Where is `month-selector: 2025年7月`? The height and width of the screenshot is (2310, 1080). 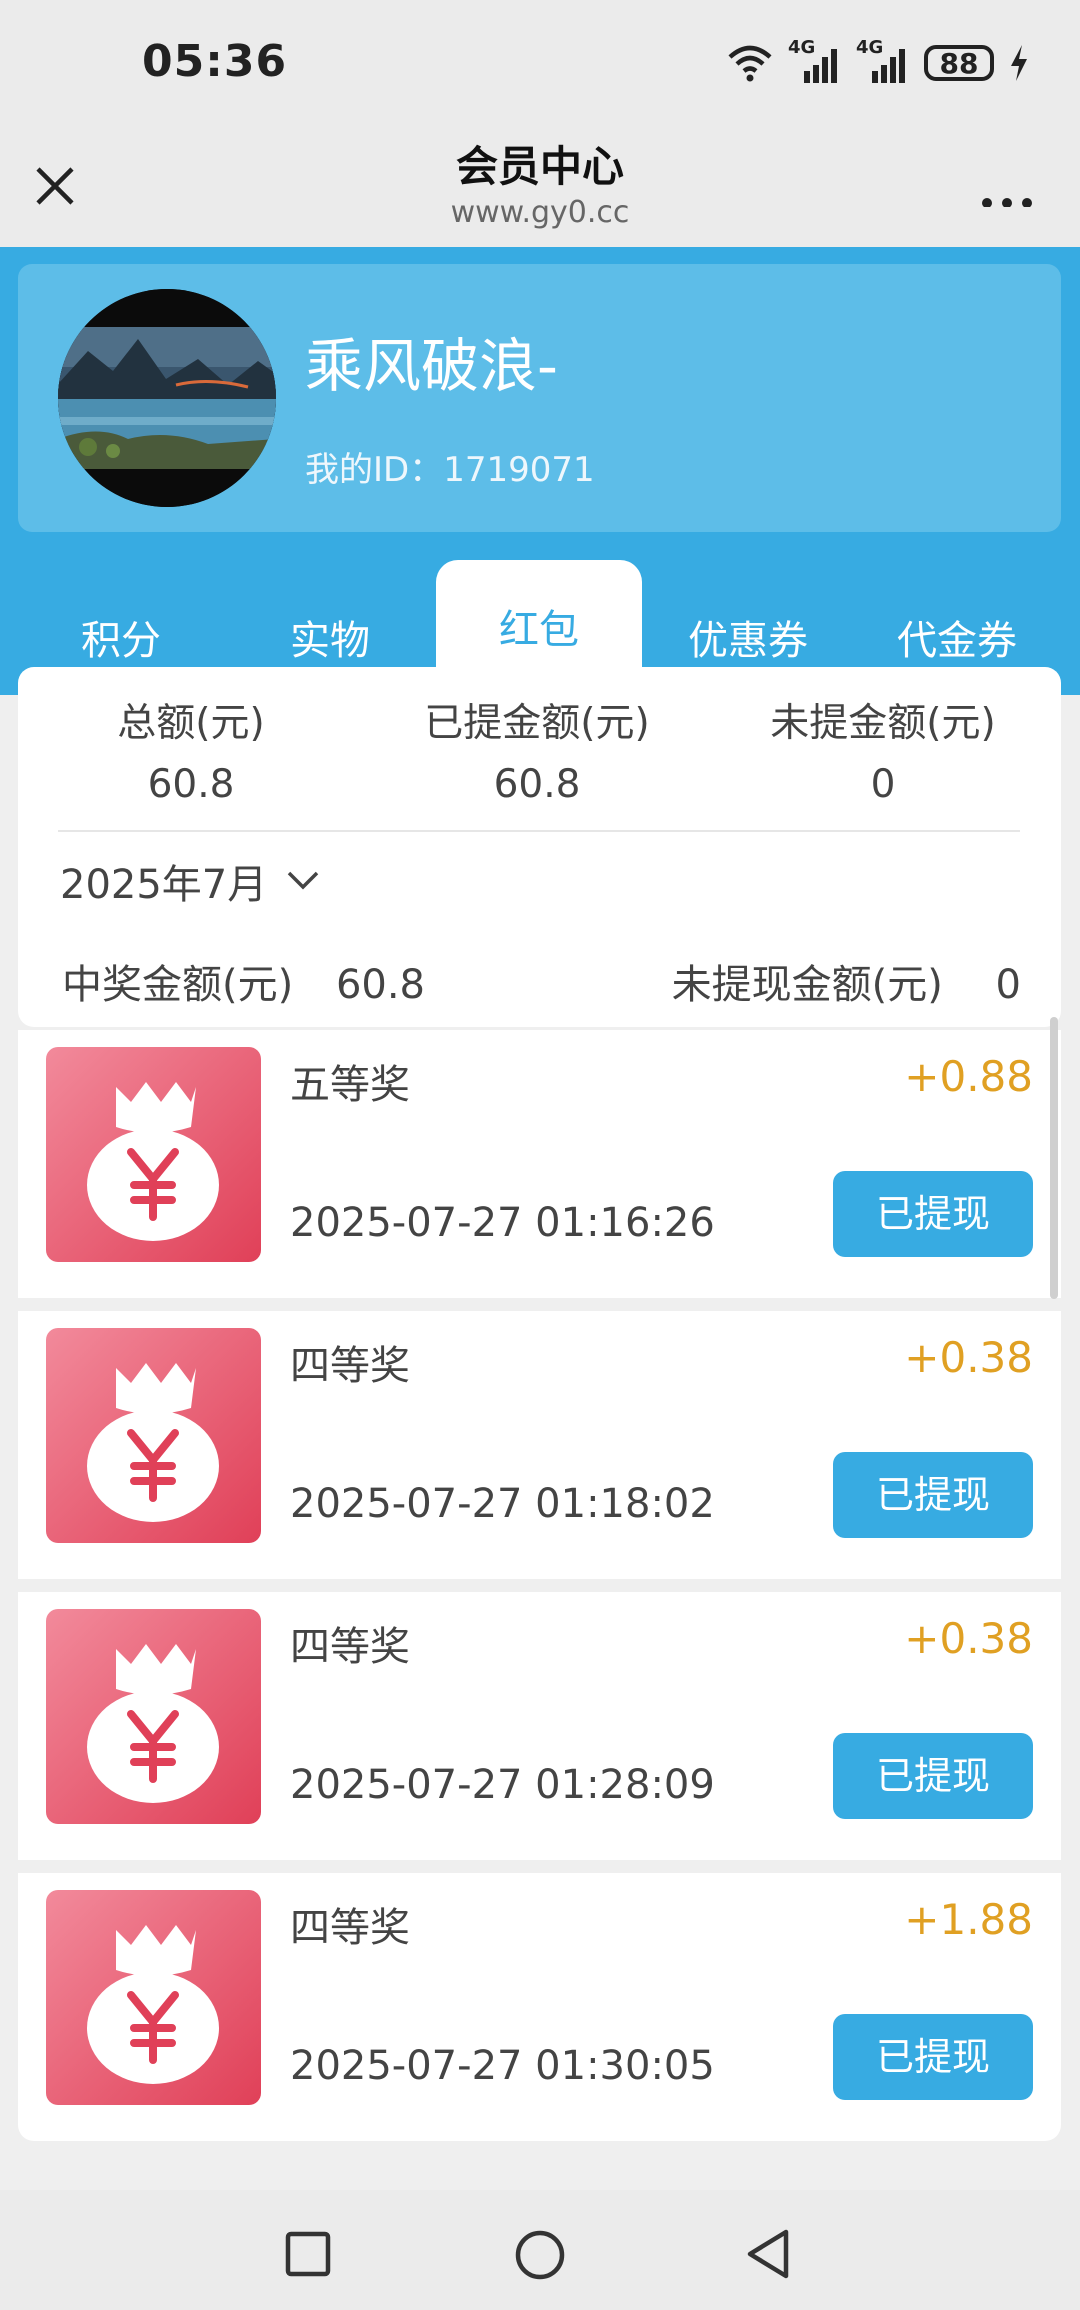 month-selector: 2025年7月 is located at coordinates (190, 881).